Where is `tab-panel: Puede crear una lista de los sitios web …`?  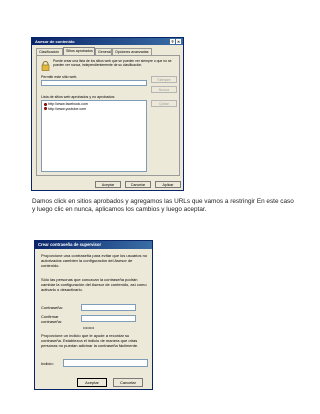 tab-panel: Puede crear una lista de los sitios web … is located at coordinates (108, 115).